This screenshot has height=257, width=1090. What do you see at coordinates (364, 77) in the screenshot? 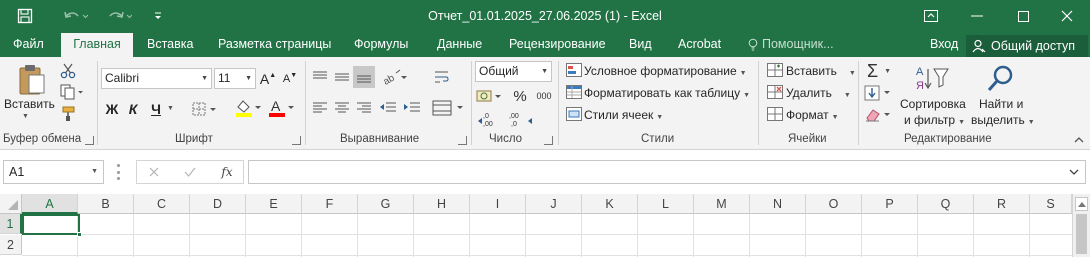
I see `align-bottom-icon` at bounding box center [364, 77].